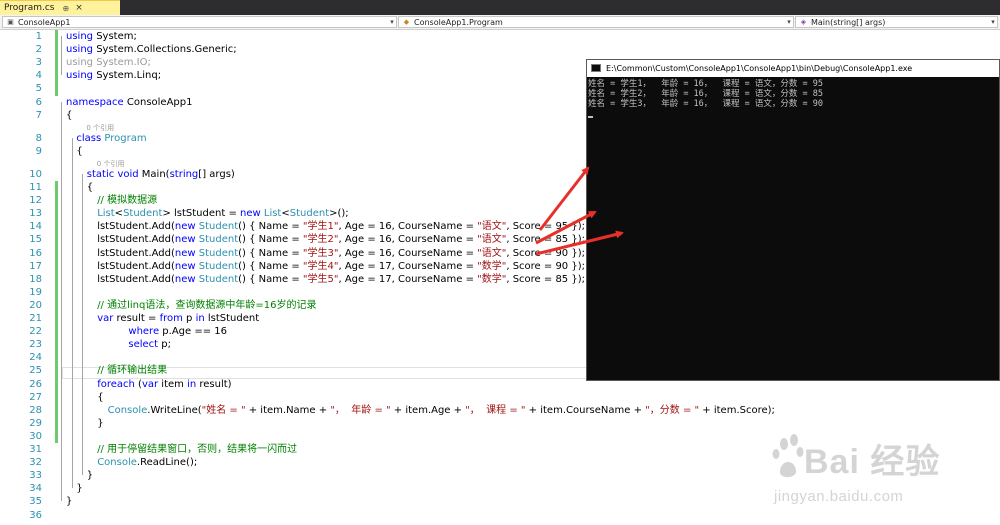  What do you see at coordinates (65, 8) in the screenshot?
I see `pin-icon: ⊕` at bounding box center [65, 8].